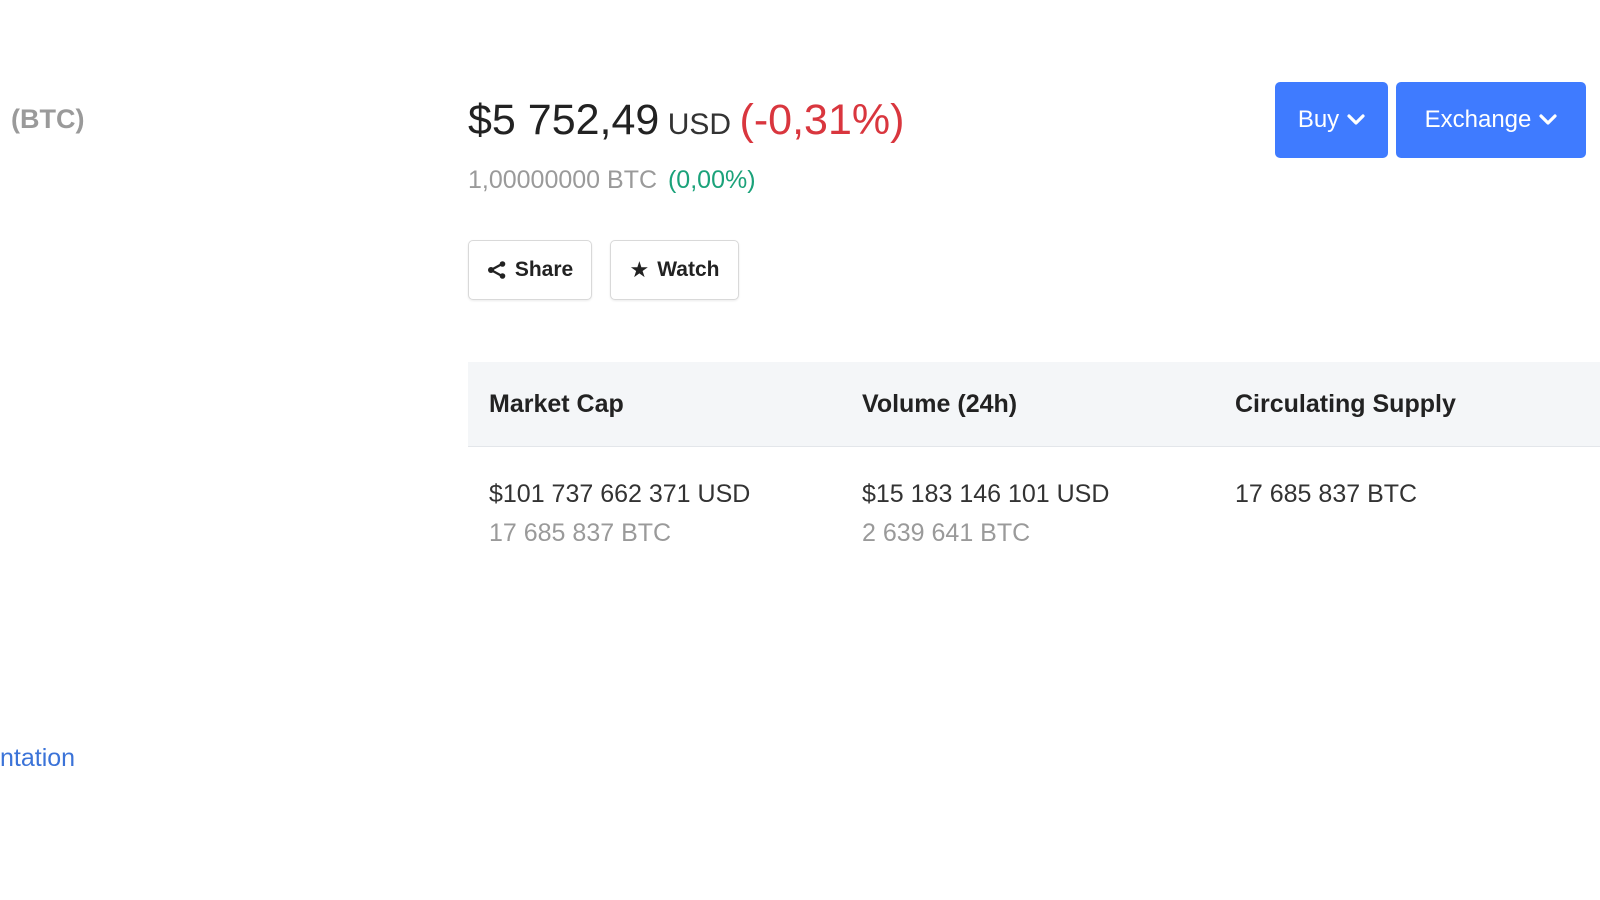 The image size is (1600, 900). I want to click on header-circulating-supply: Circulating Supply, so click(1345, 403).